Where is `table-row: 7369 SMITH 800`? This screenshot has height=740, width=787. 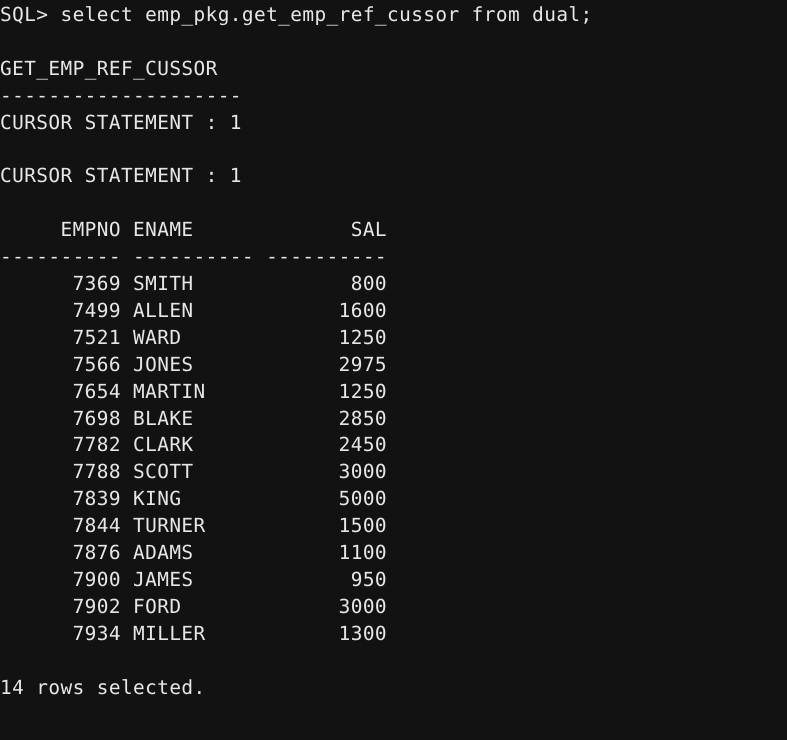
table-row: 7369 SMITH 800 is located at coordinates (194, 284).